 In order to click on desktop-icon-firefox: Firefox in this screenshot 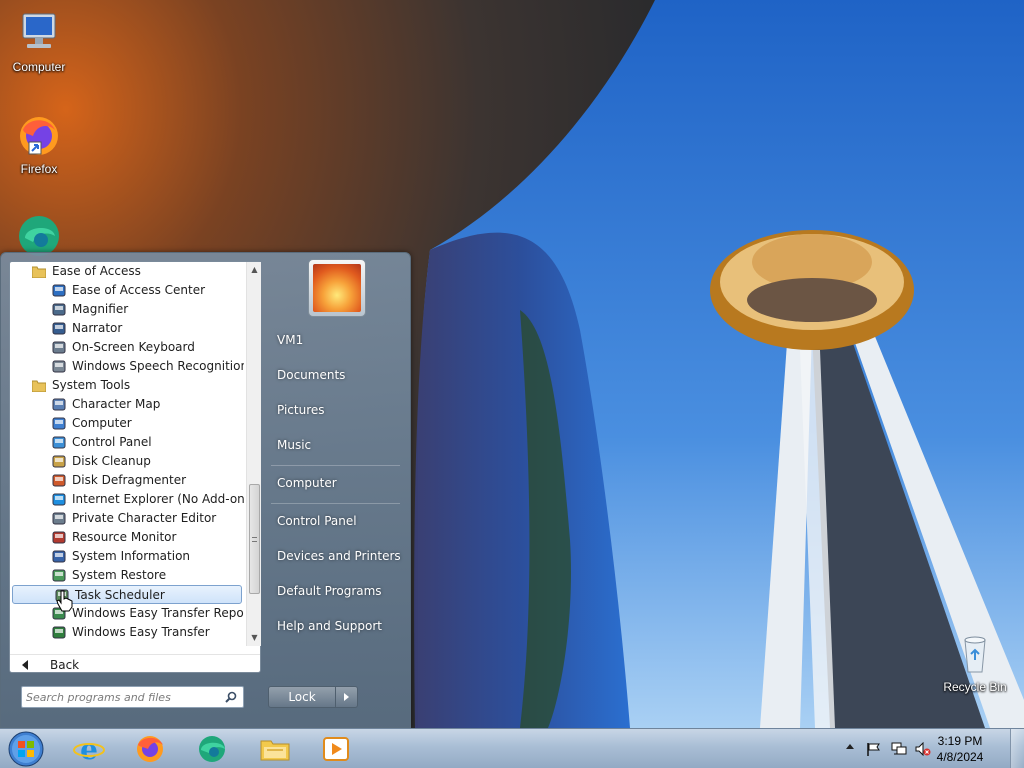, I will do `click(39, 144)`.